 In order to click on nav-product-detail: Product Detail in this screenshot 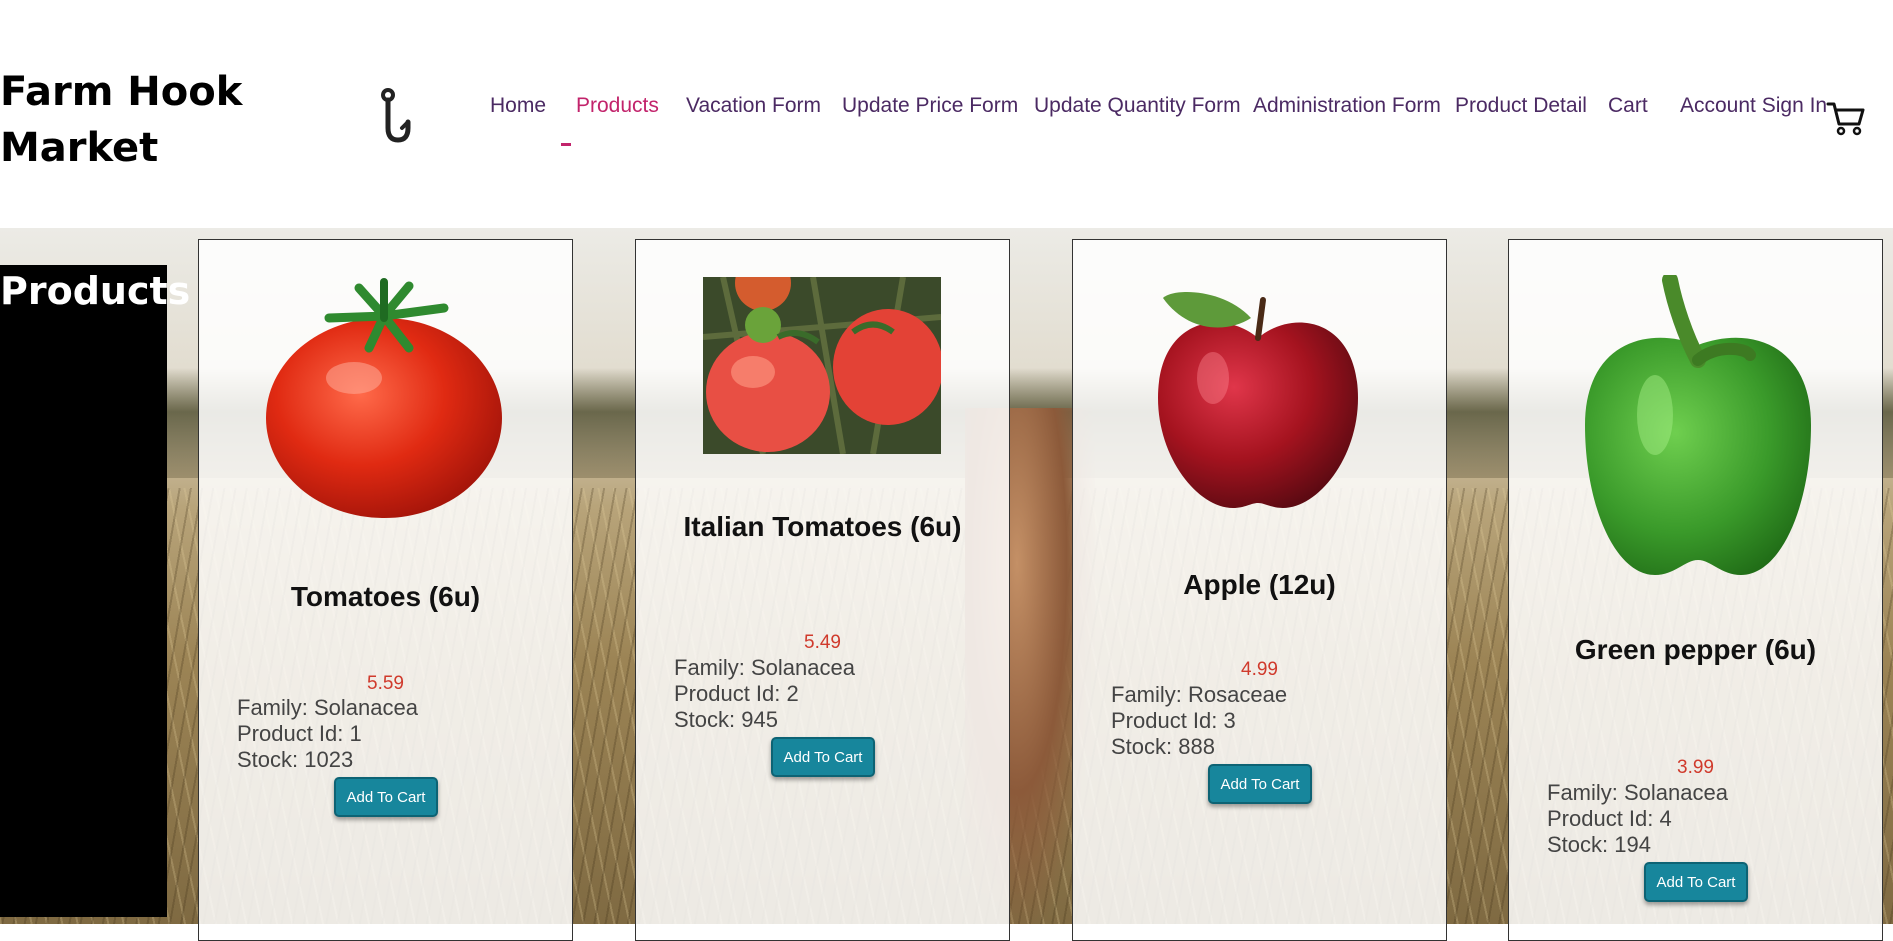, I will do `click(1521, 106)`.